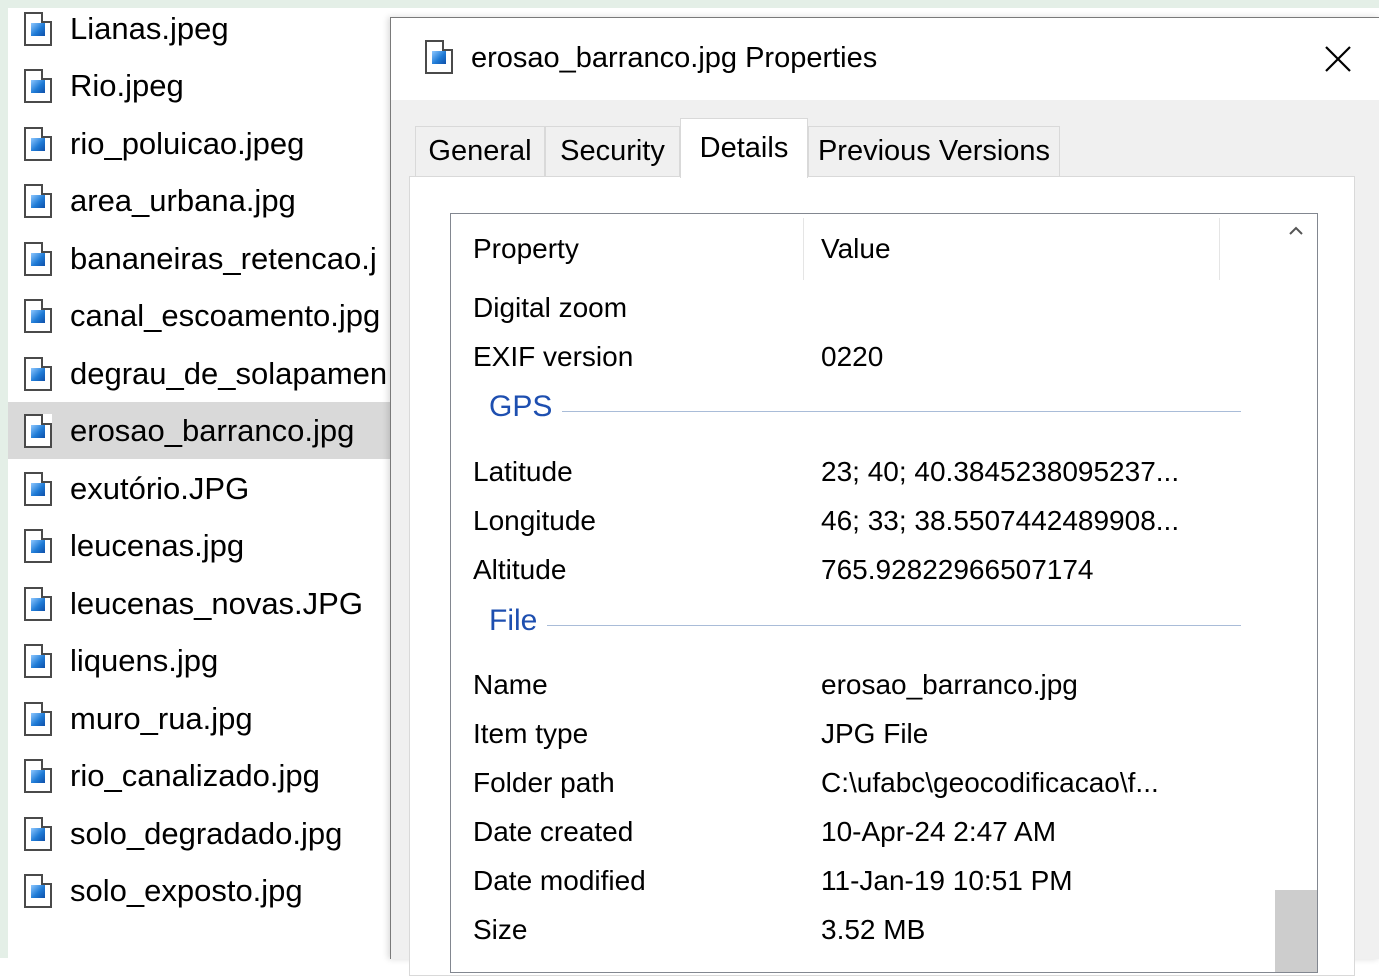 This screenshot has height=976, width=1379. Describe the element at coordinates (526, 249) in the screenshot. I see `column-header-property: Property` at that location.